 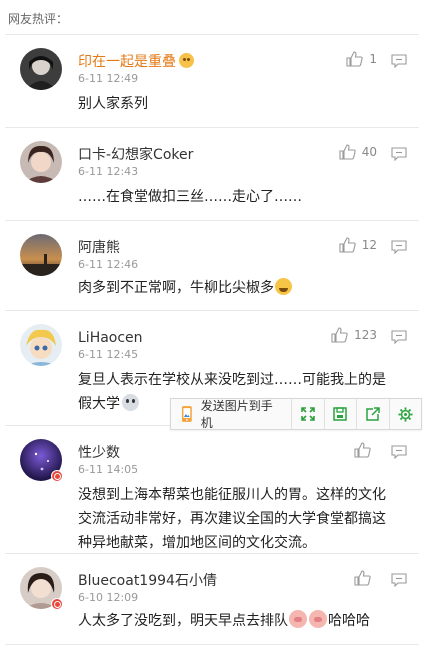 I want to click on timestamp: 6-11 12:46, so click(x=108, y=264).